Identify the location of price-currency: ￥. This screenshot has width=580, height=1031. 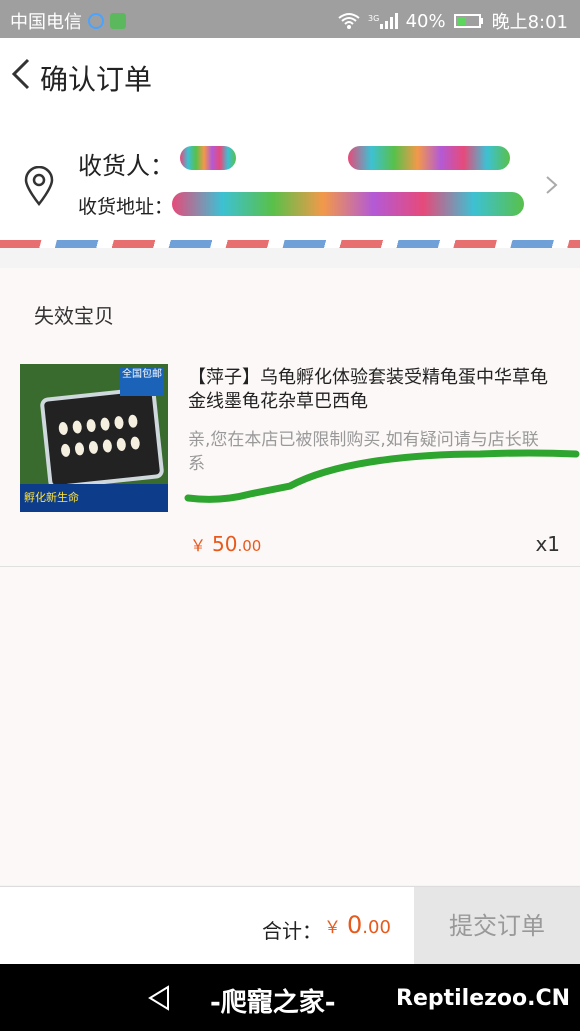
(198, 545).